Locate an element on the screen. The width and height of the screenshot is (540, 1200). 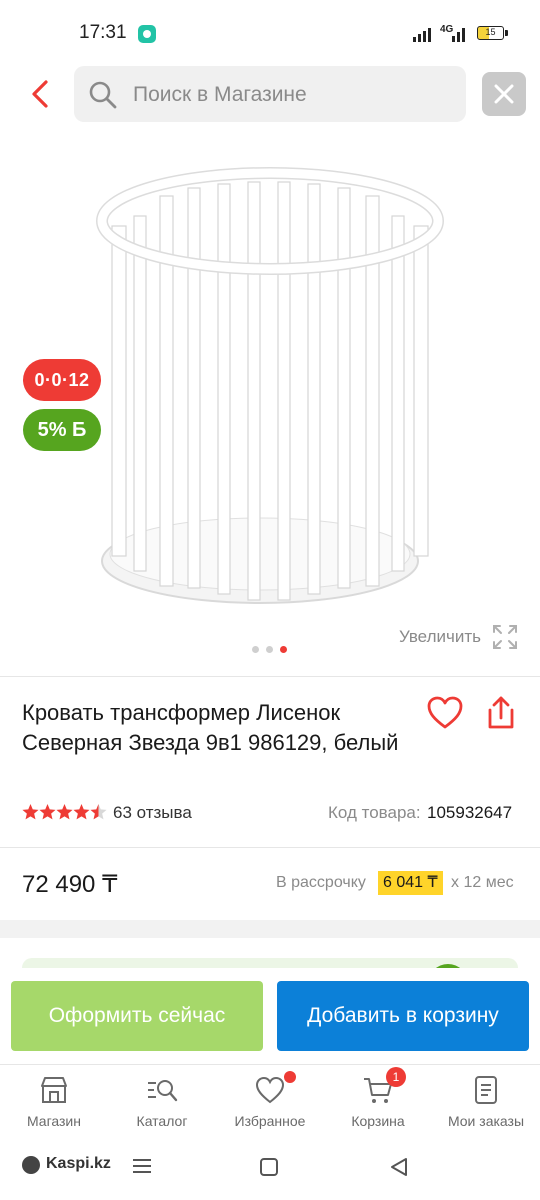
reviews-link: 63 отзыва is located at coordinates (152, 813).